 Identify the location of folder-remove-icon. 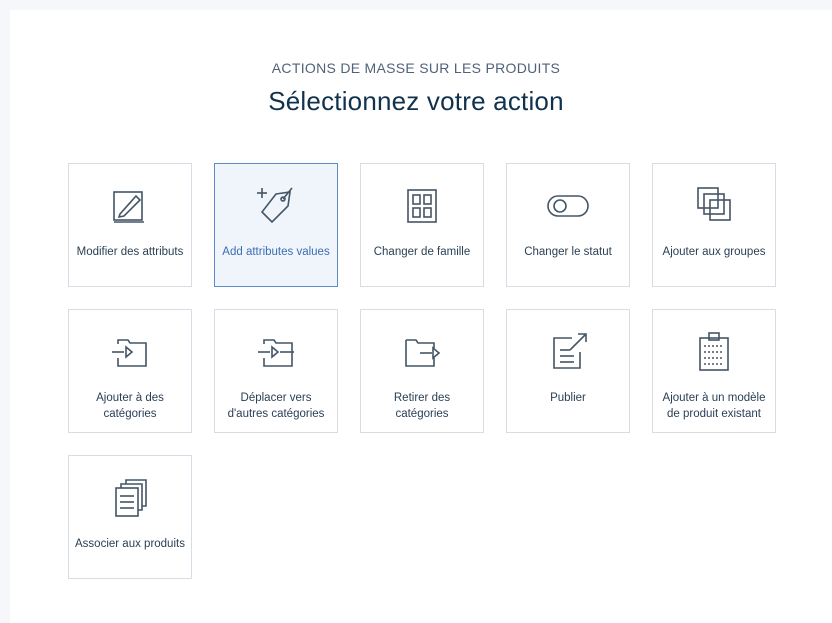
(422, 352).